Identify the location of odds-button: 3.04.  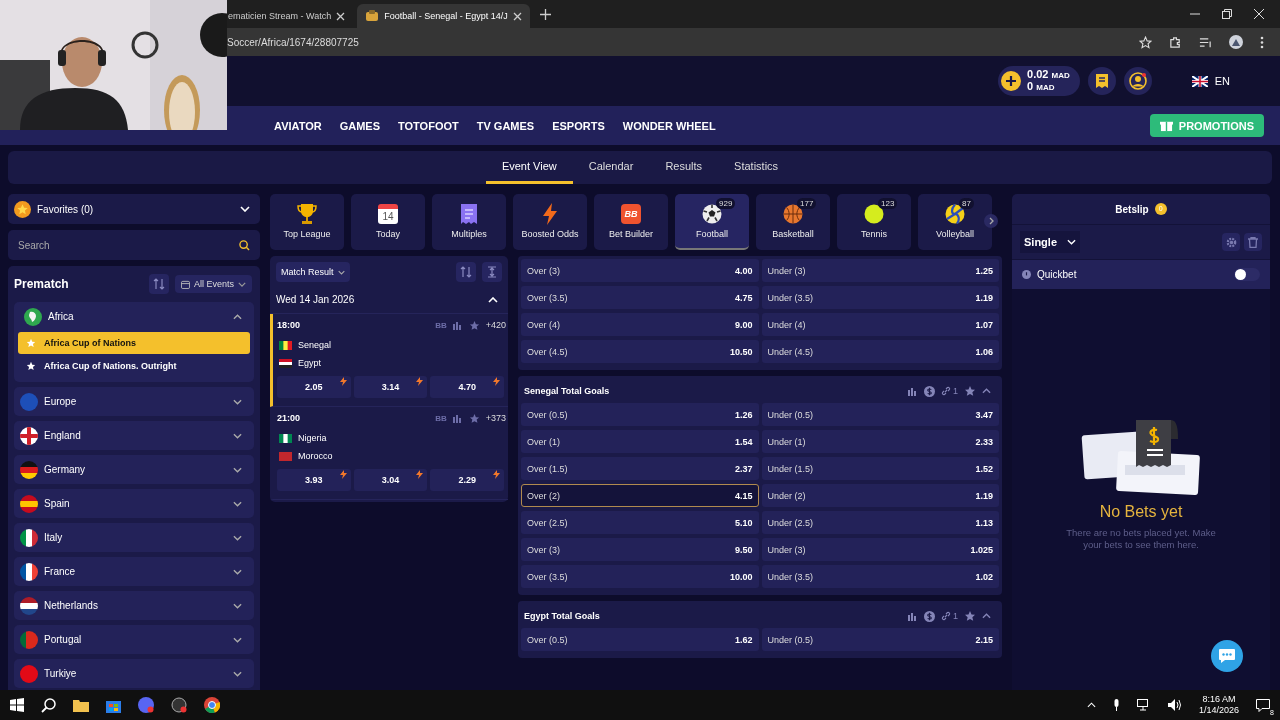
(390, 480).